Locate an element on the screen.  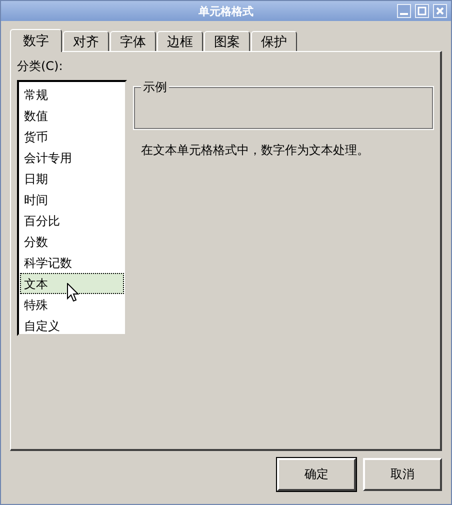
cursor-icon is located at coordinates (73, 292).